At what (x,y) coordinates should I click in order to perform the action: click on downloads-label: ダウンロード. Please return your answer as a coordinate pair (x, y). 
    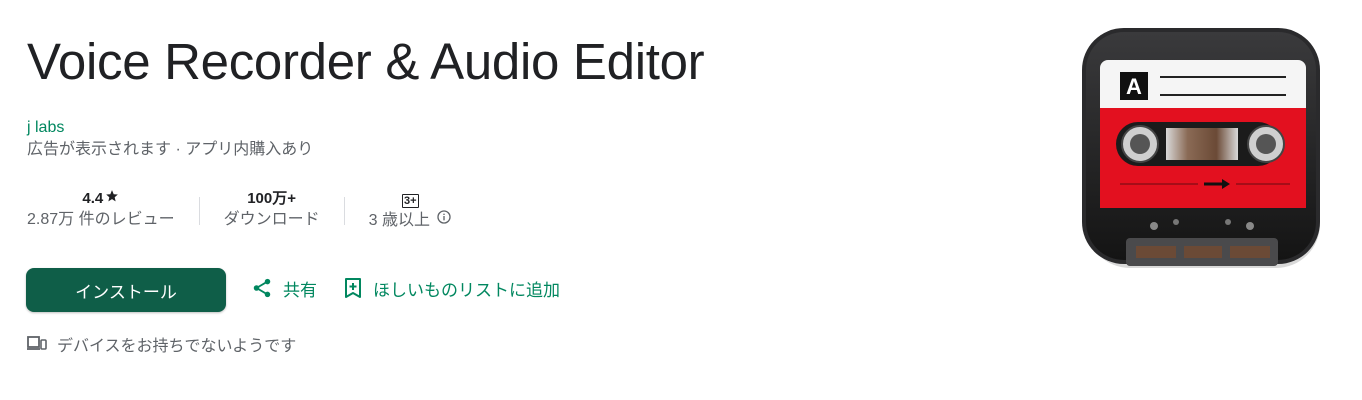
    Looking at the image, I should click on (271, 219).